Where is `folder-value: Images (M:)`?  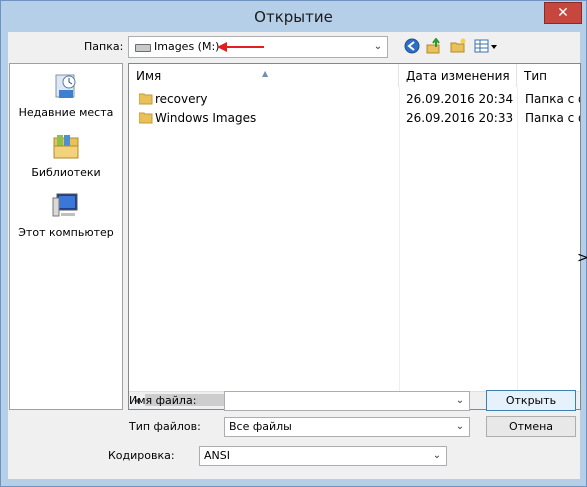
folder-value: Images (M:) is located at coordinates (187, 46).